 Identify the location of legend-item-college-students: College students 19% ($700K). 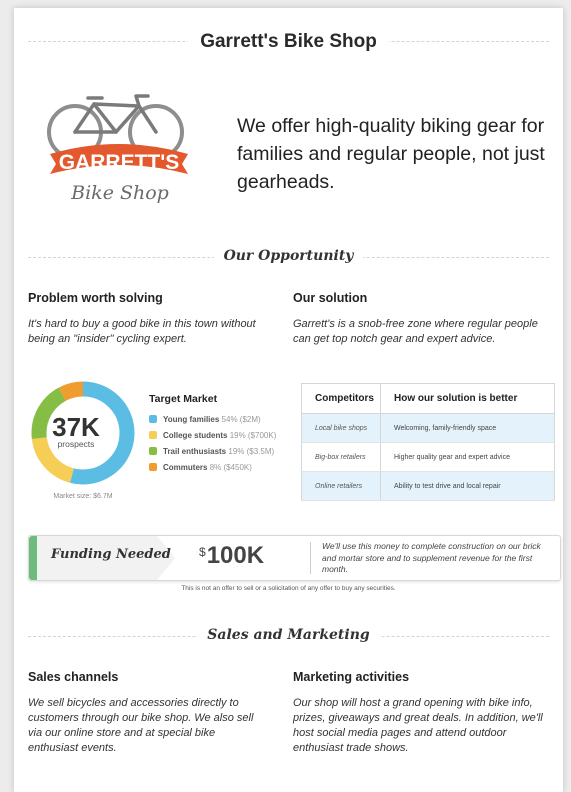
(212, 436).